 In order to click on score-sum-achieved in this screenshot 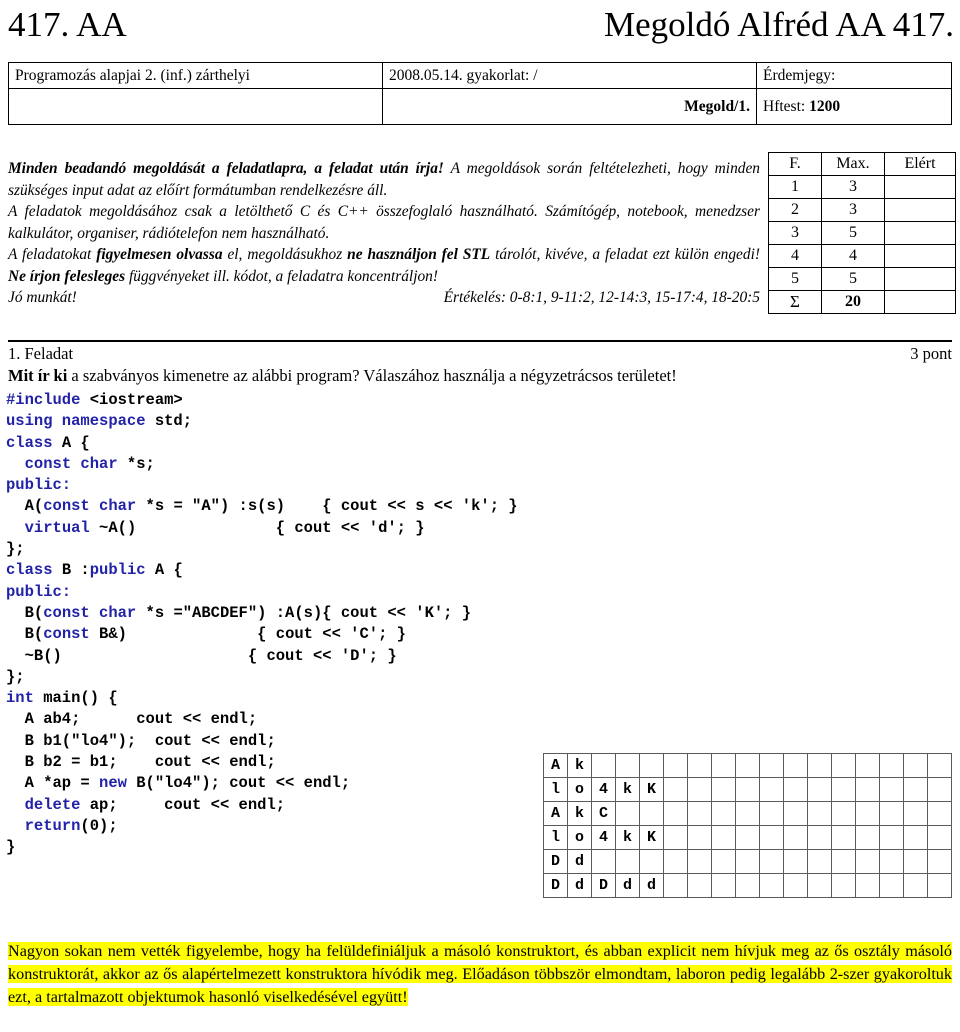, I will do `click(920, 302)`.